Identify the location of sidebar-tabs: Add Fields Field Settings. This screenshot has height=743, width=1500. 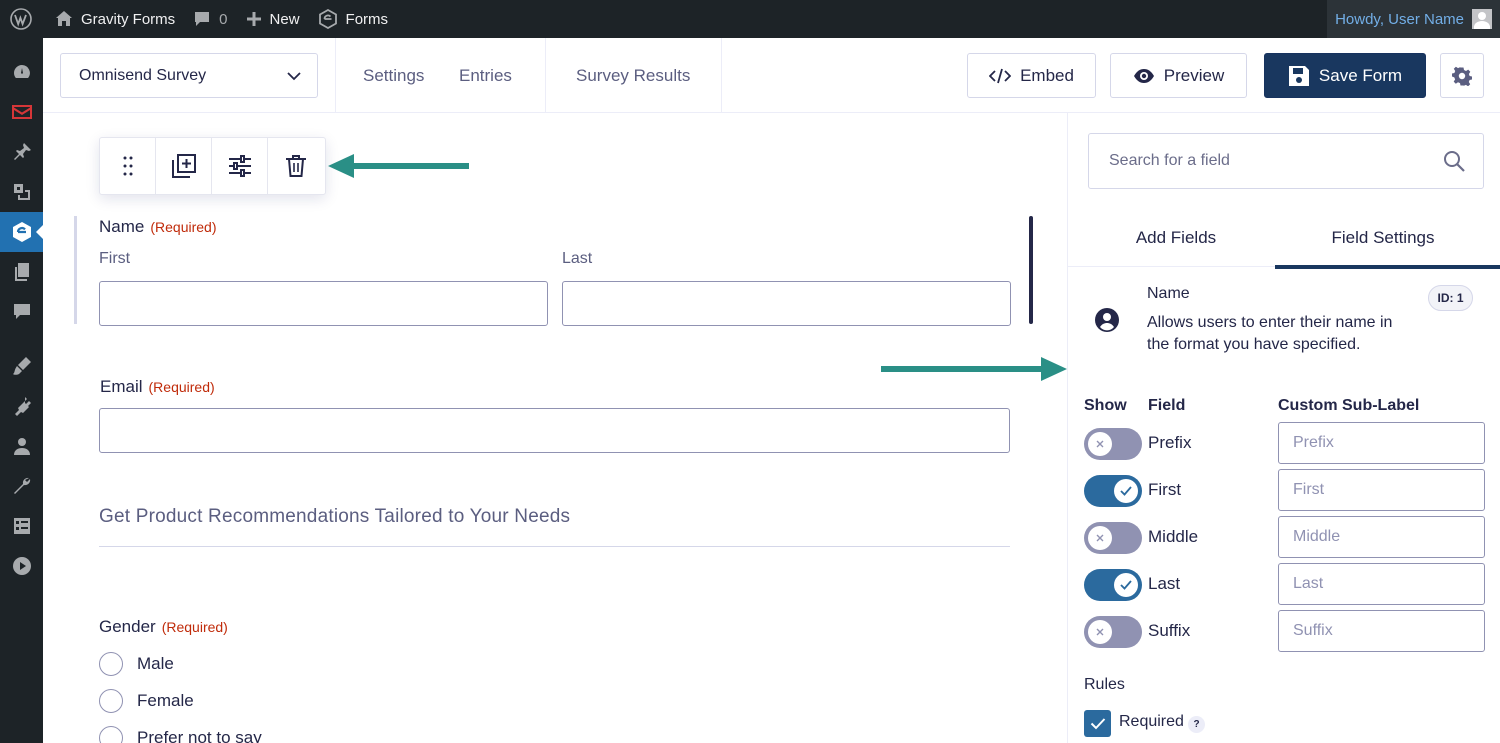
(1284, 239).